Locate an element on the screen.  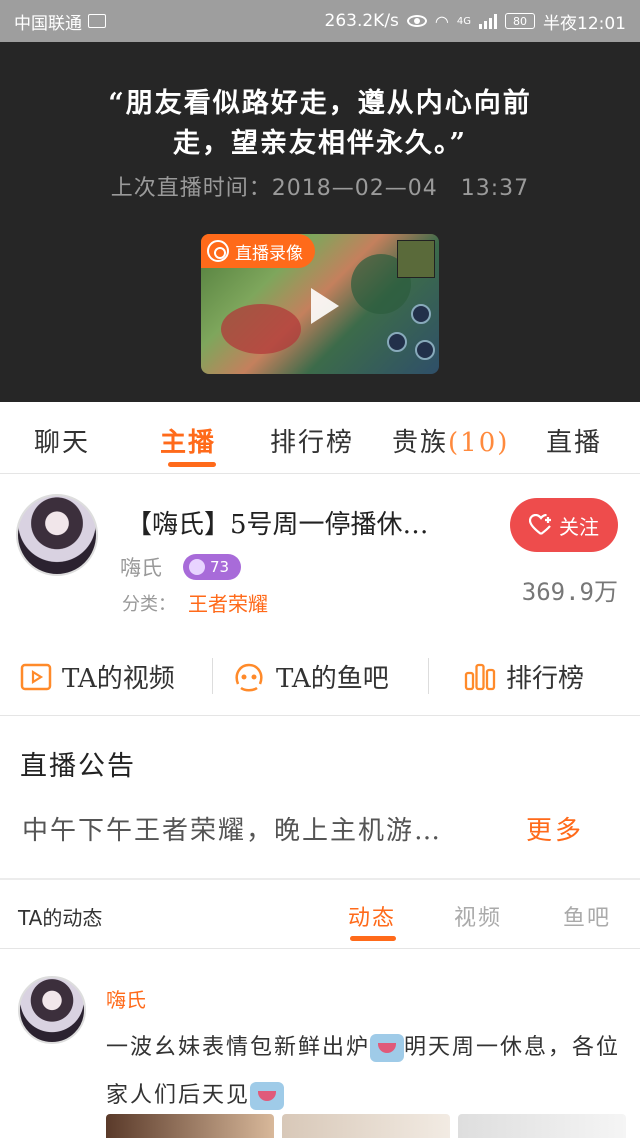
active-tab-indicator is located at coordinates (192, 464).